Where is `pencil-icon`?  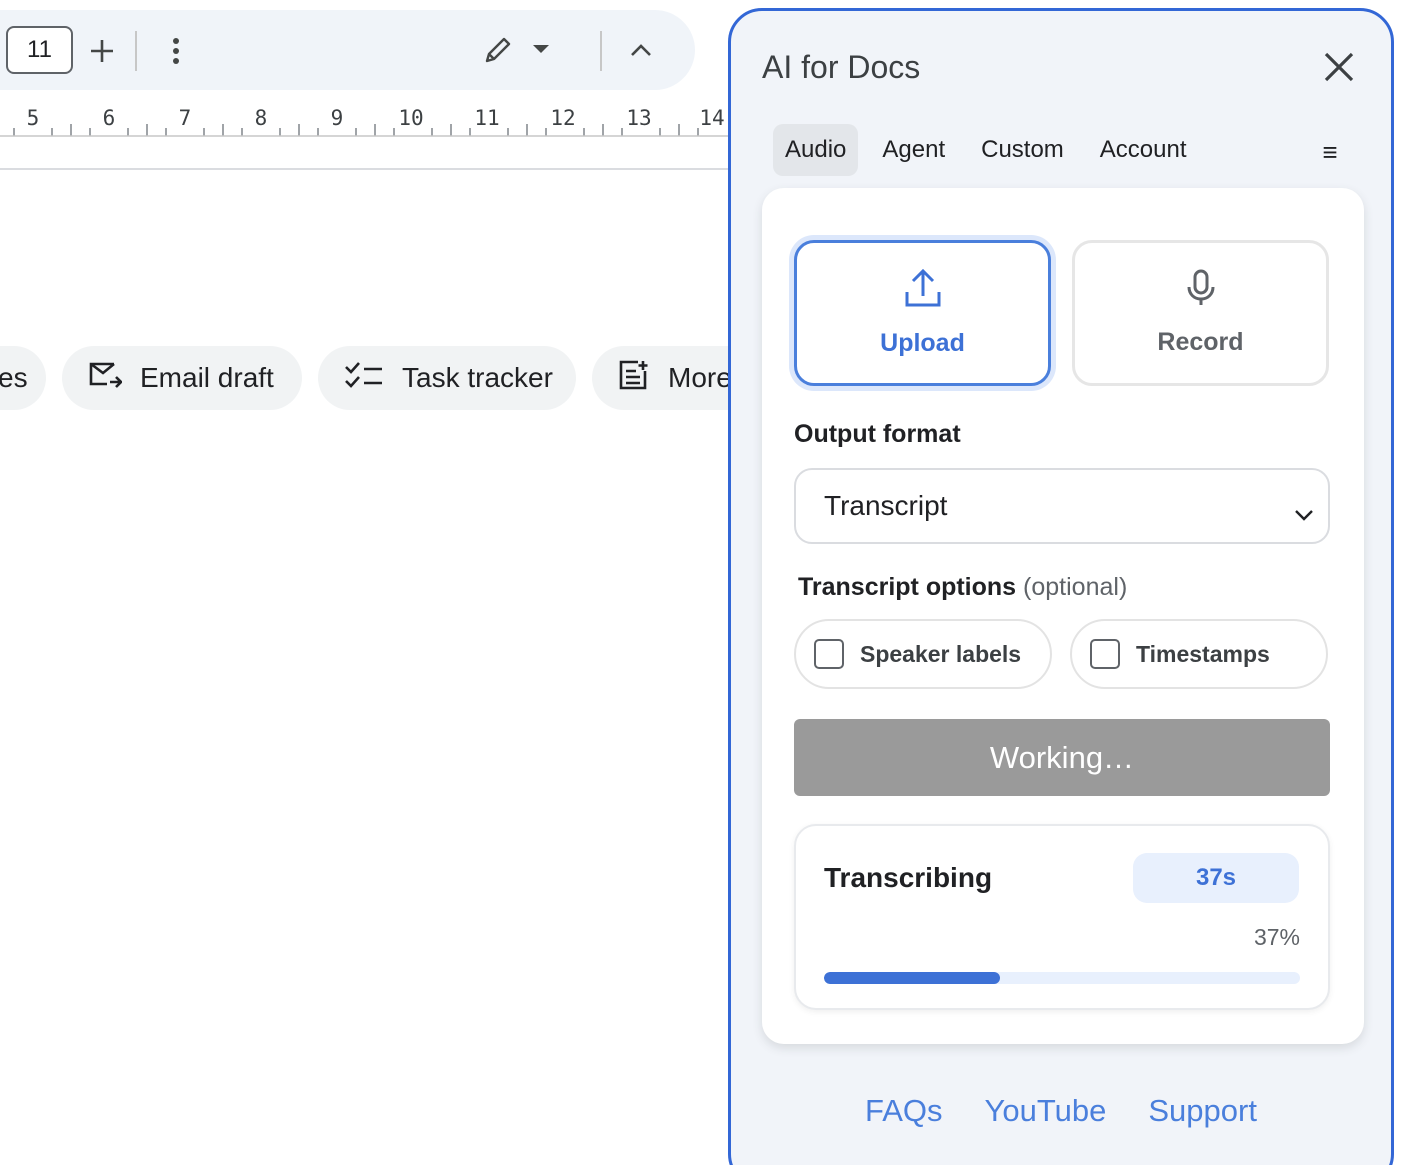
pencil-icon is located at coordinates (498, 50).